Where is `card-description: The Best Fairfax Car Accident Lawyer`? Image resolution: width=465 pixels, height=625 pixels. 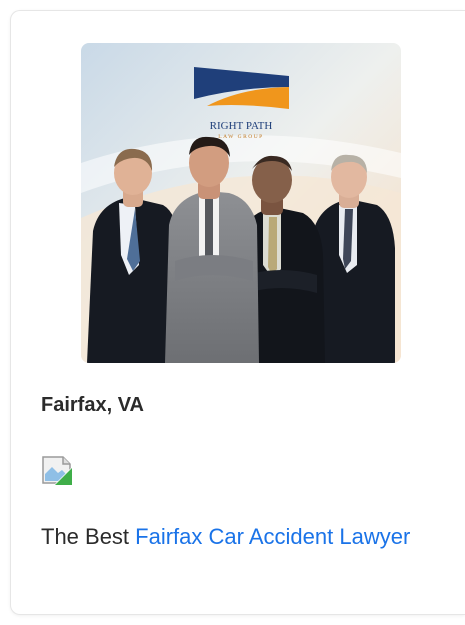 card-description: The Best Fairfax Car Accident Lawyer is located at coordinates (241, 536).